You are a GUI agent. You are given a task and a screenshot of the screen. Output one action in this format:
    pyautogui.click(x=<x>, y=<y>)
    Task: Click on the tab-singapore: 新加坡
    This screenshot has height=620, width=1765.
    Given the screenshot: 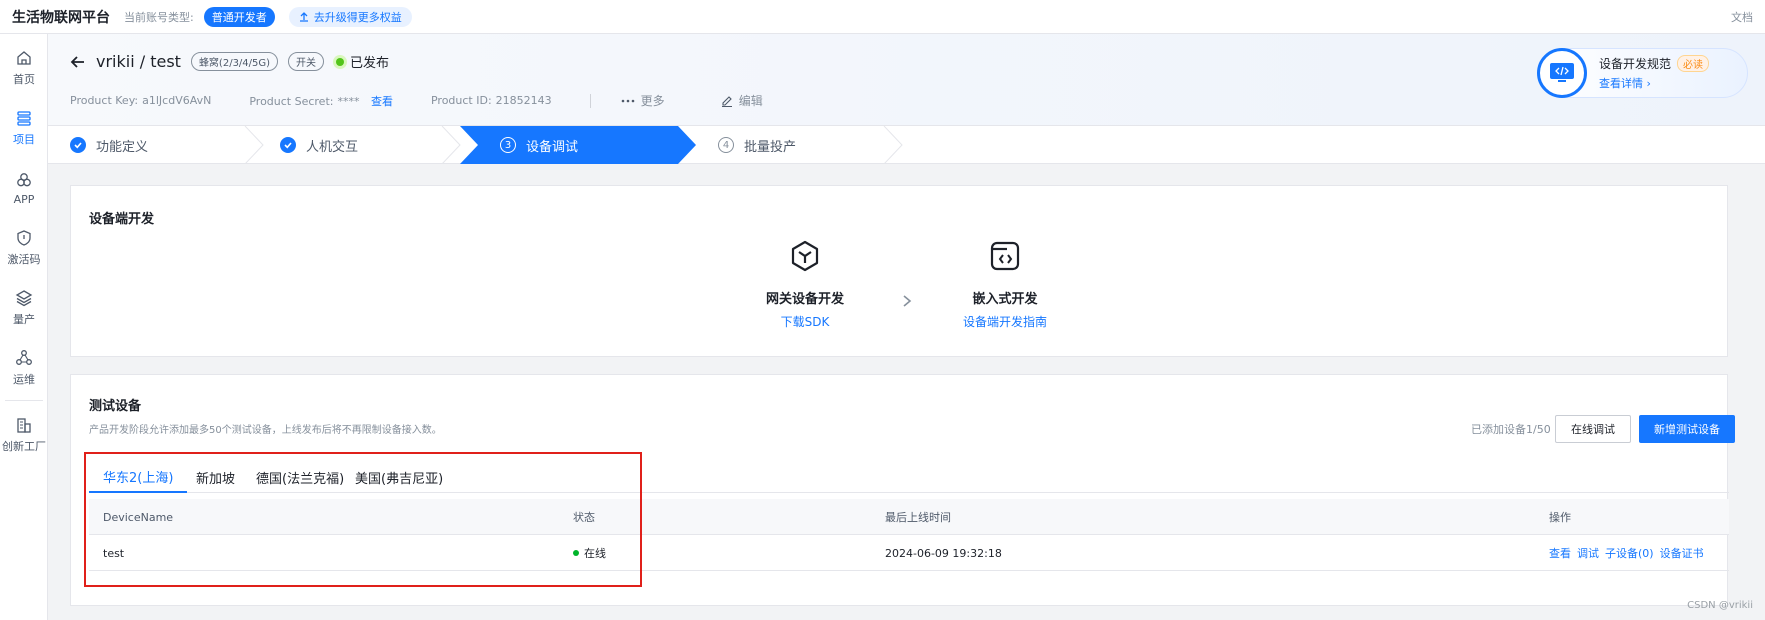 What is the action you would take?
    pyautogui.click(x=215, y=477)
    